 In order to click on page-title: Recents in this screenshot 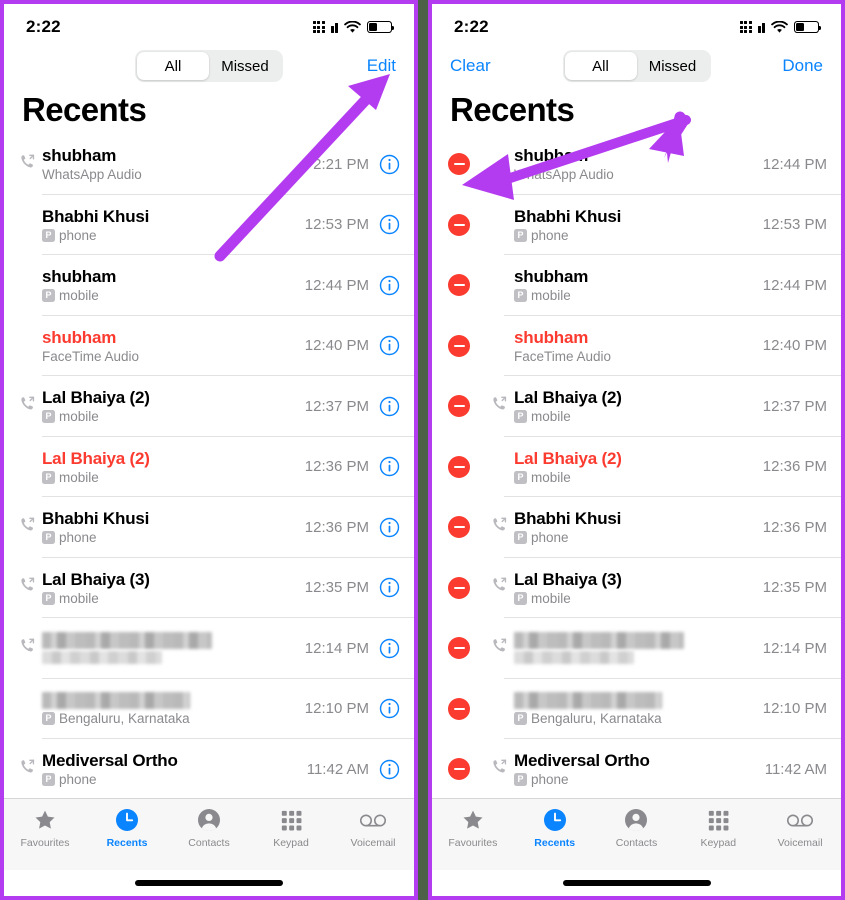, I will do `click(84, 109)`.